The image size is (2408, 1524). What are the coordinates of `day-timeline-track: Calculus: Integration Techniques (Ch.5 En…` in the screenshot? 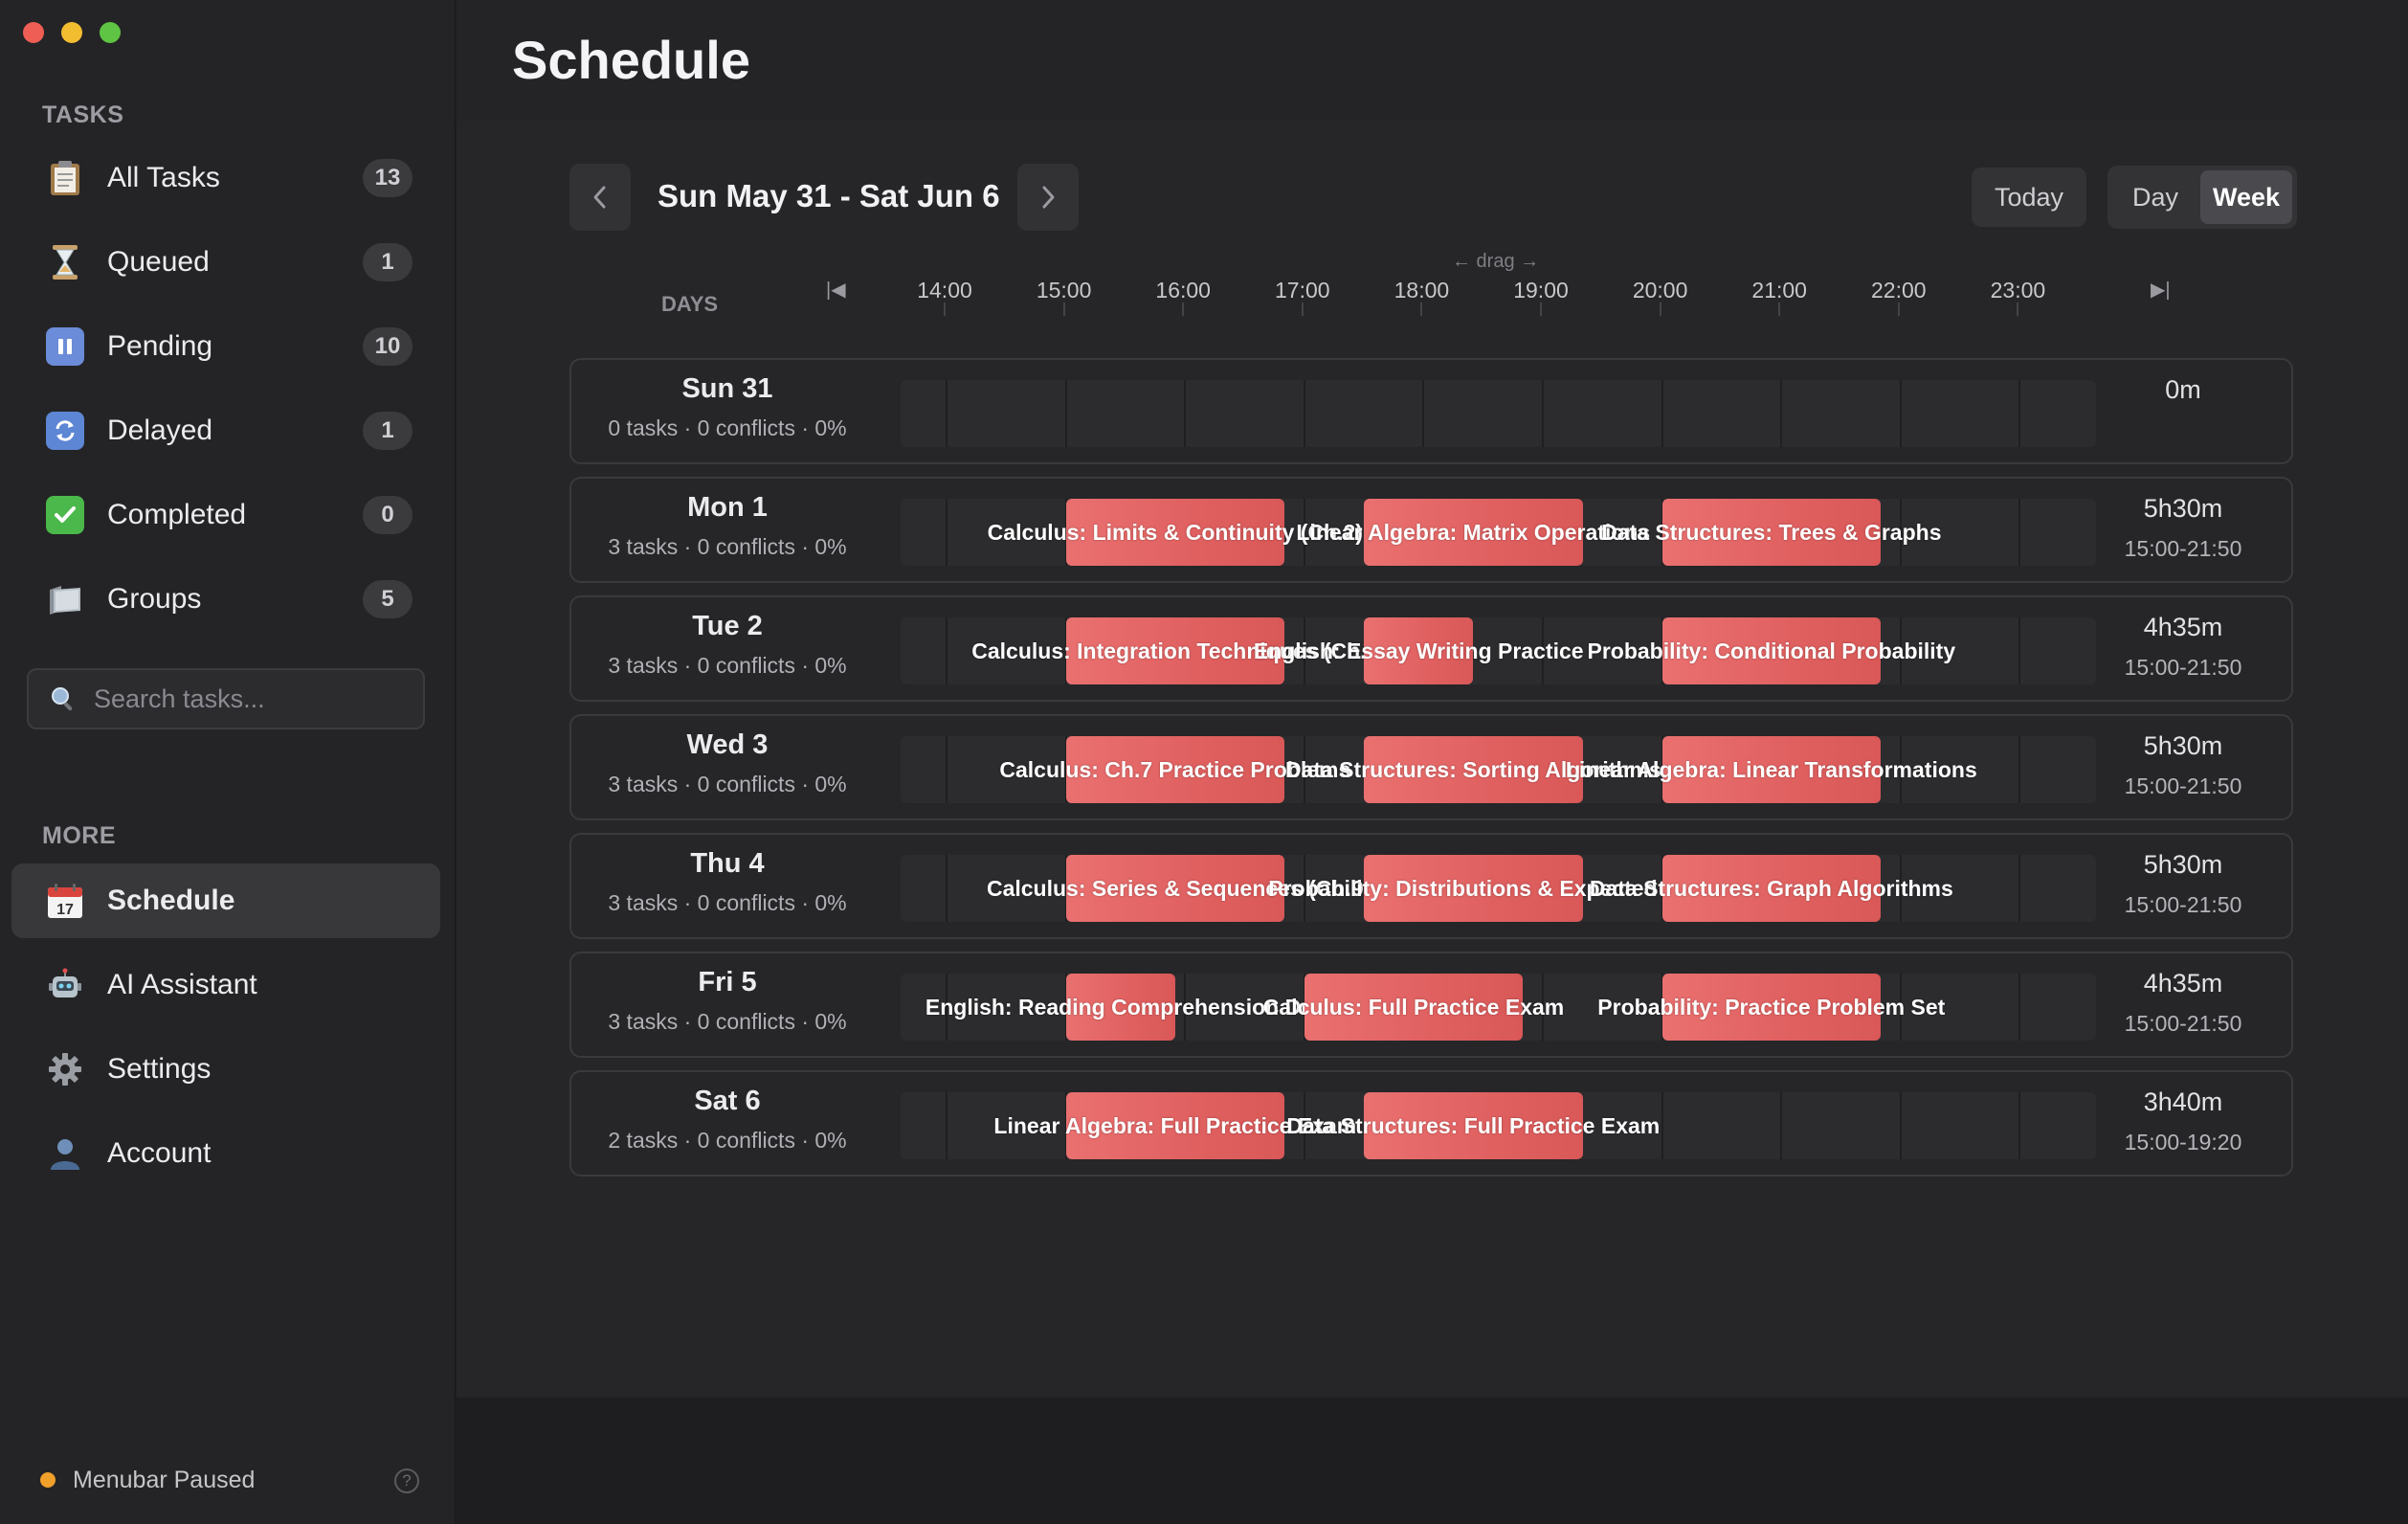 It's located at (1499, 650).